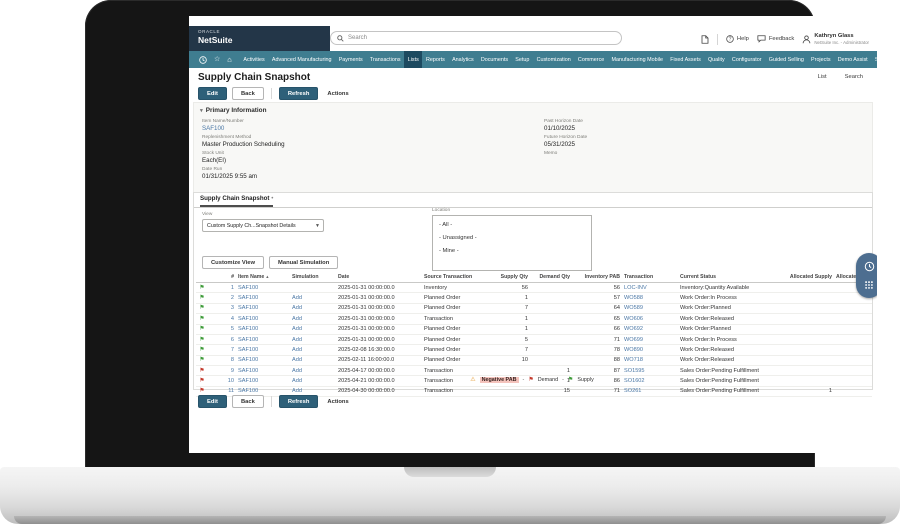 The width and height of the screenshot is (900, 529). What do you see at coordinates (313, 277) in the screenshot?
I see `column-header-sim: Simulation` at bounding box center [313, 277].